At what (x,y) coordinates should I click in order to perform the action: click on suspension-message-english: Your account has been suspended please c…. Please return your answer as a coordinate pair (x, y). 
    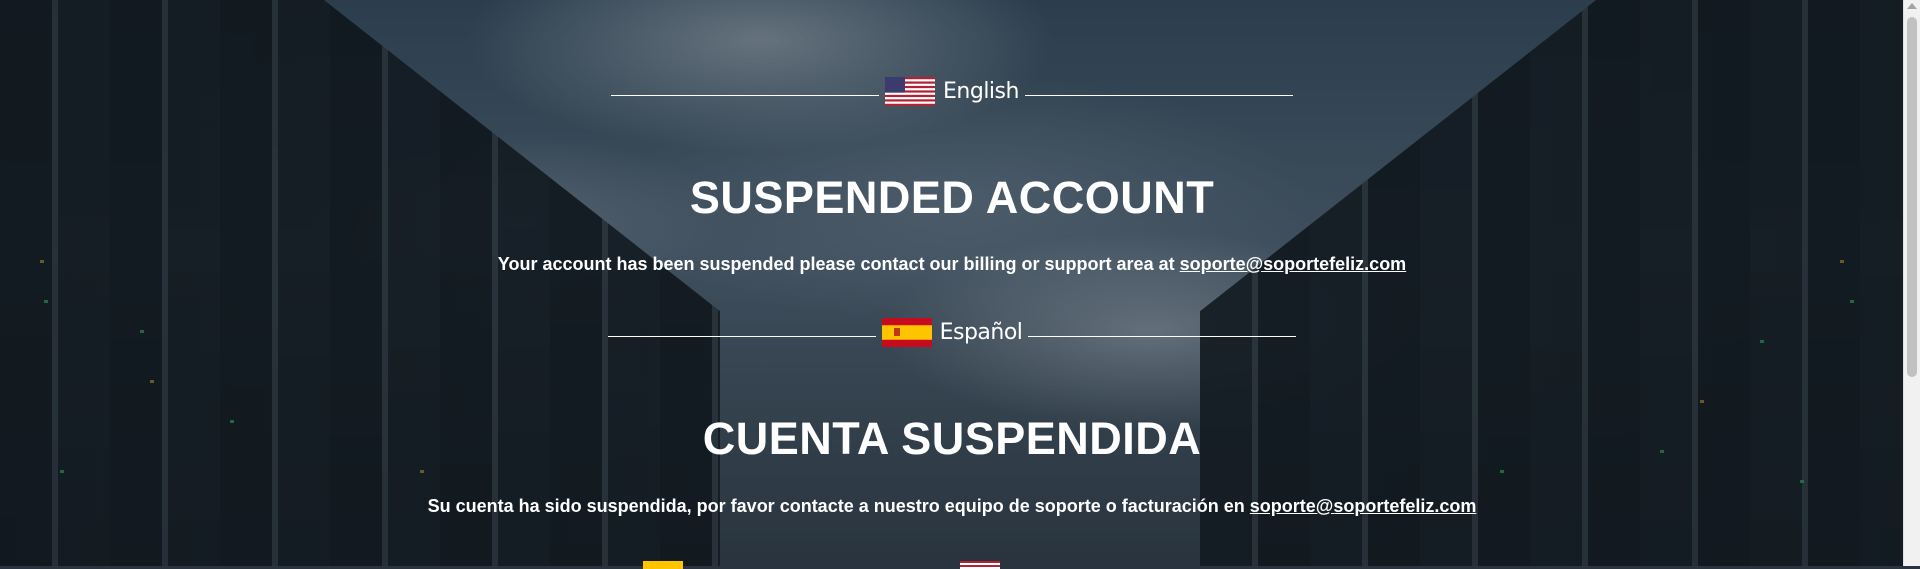
    Looking at the image, I should click on (952, 264).